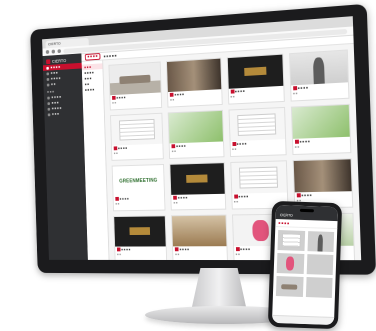  Describe the element at coordinates (286, 215) in the screenshot. I see `phone-title: CIERTO` at that location.